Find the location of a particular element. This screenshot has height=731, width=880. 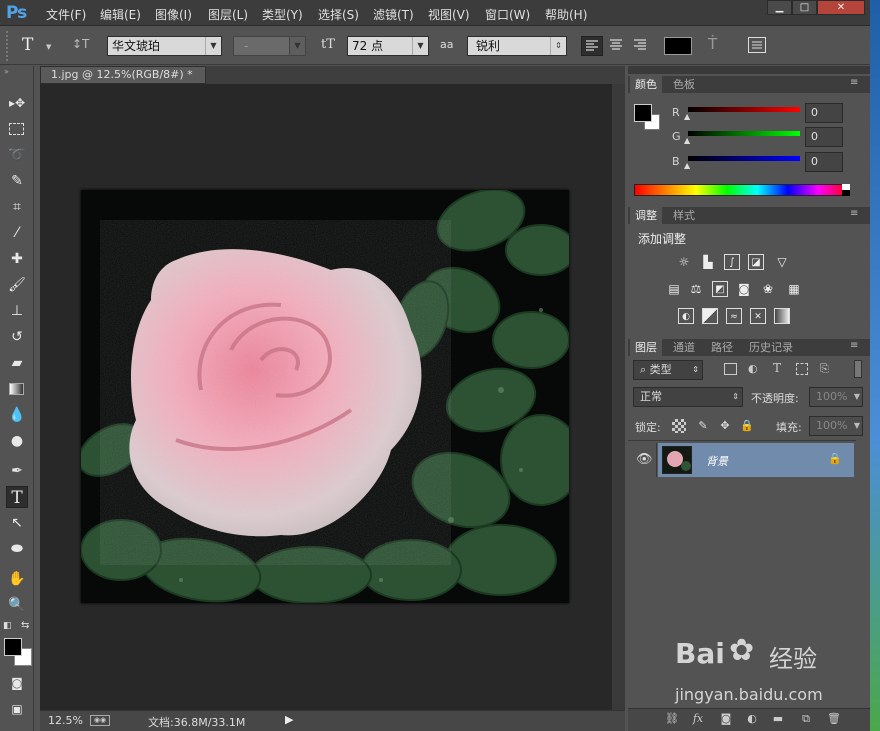

vertical-scrollbar is located at coordinates (618, 397).